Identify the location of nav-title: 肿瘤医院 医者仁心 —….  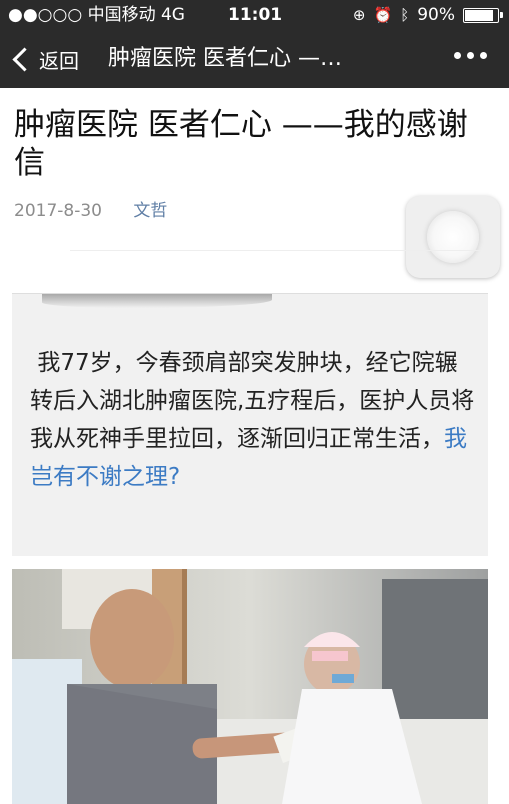
(225, 58).